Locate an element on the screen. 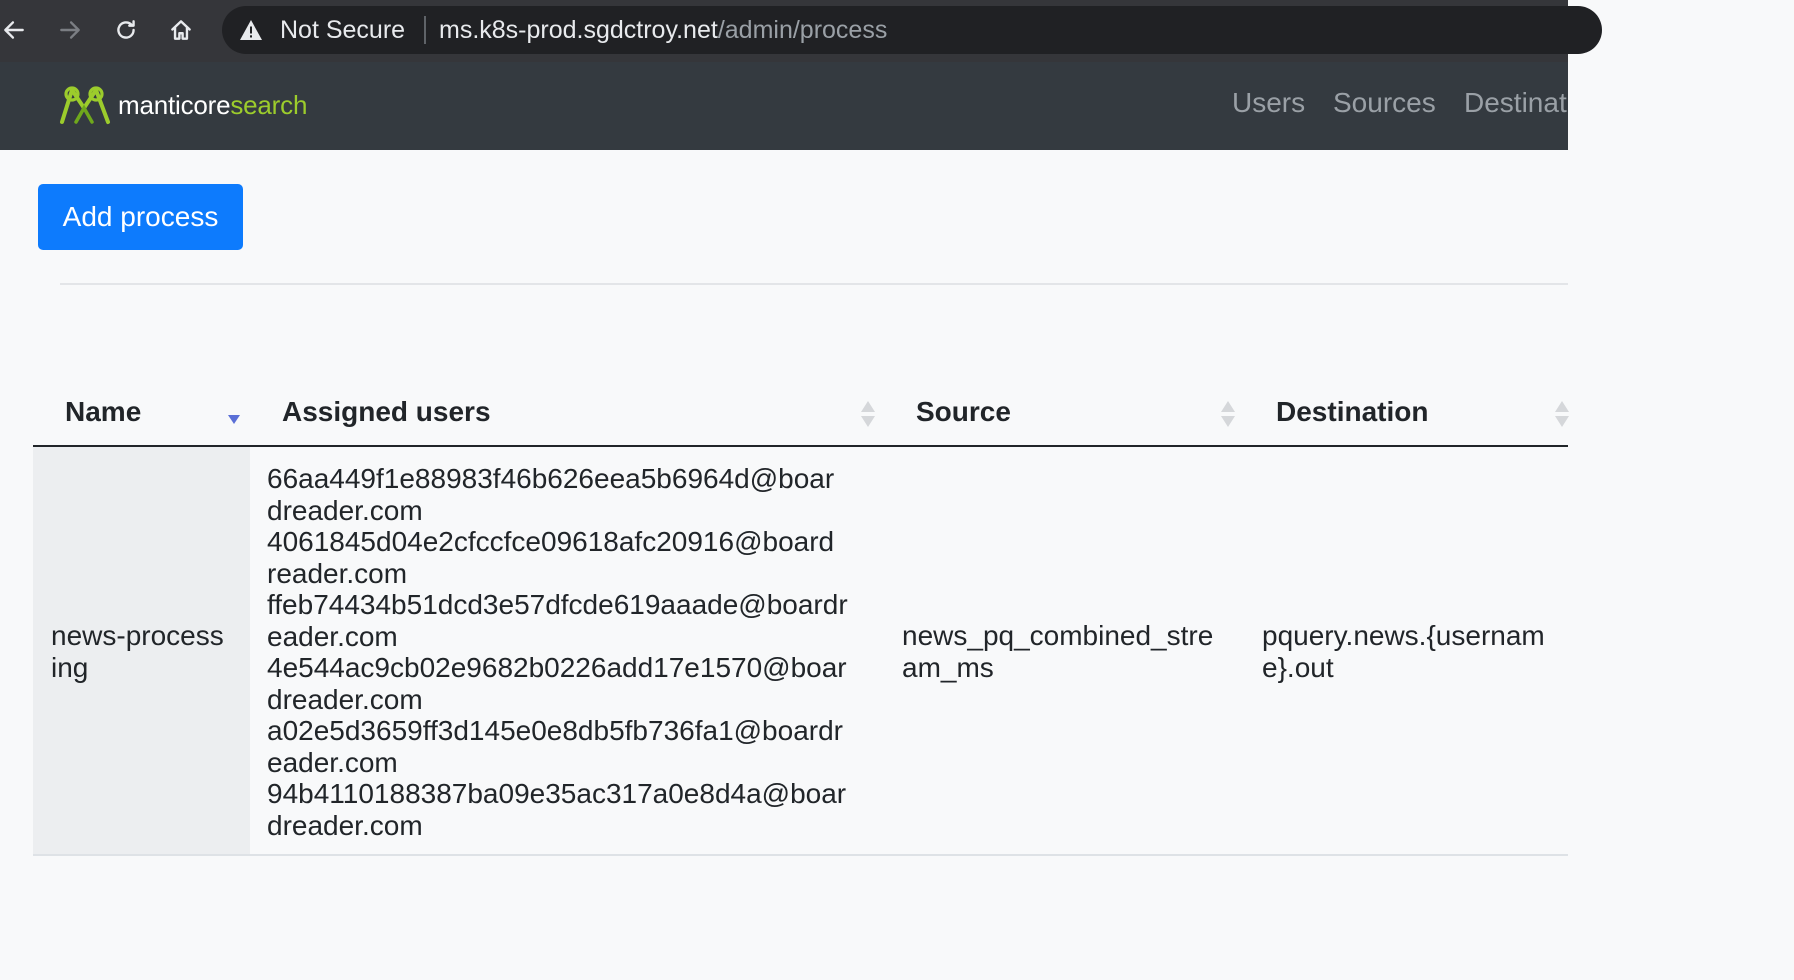 Image resolution: width=1794 pixels, height=980 pixels. manticore-logo-icon is located at coordinates (85, 105).